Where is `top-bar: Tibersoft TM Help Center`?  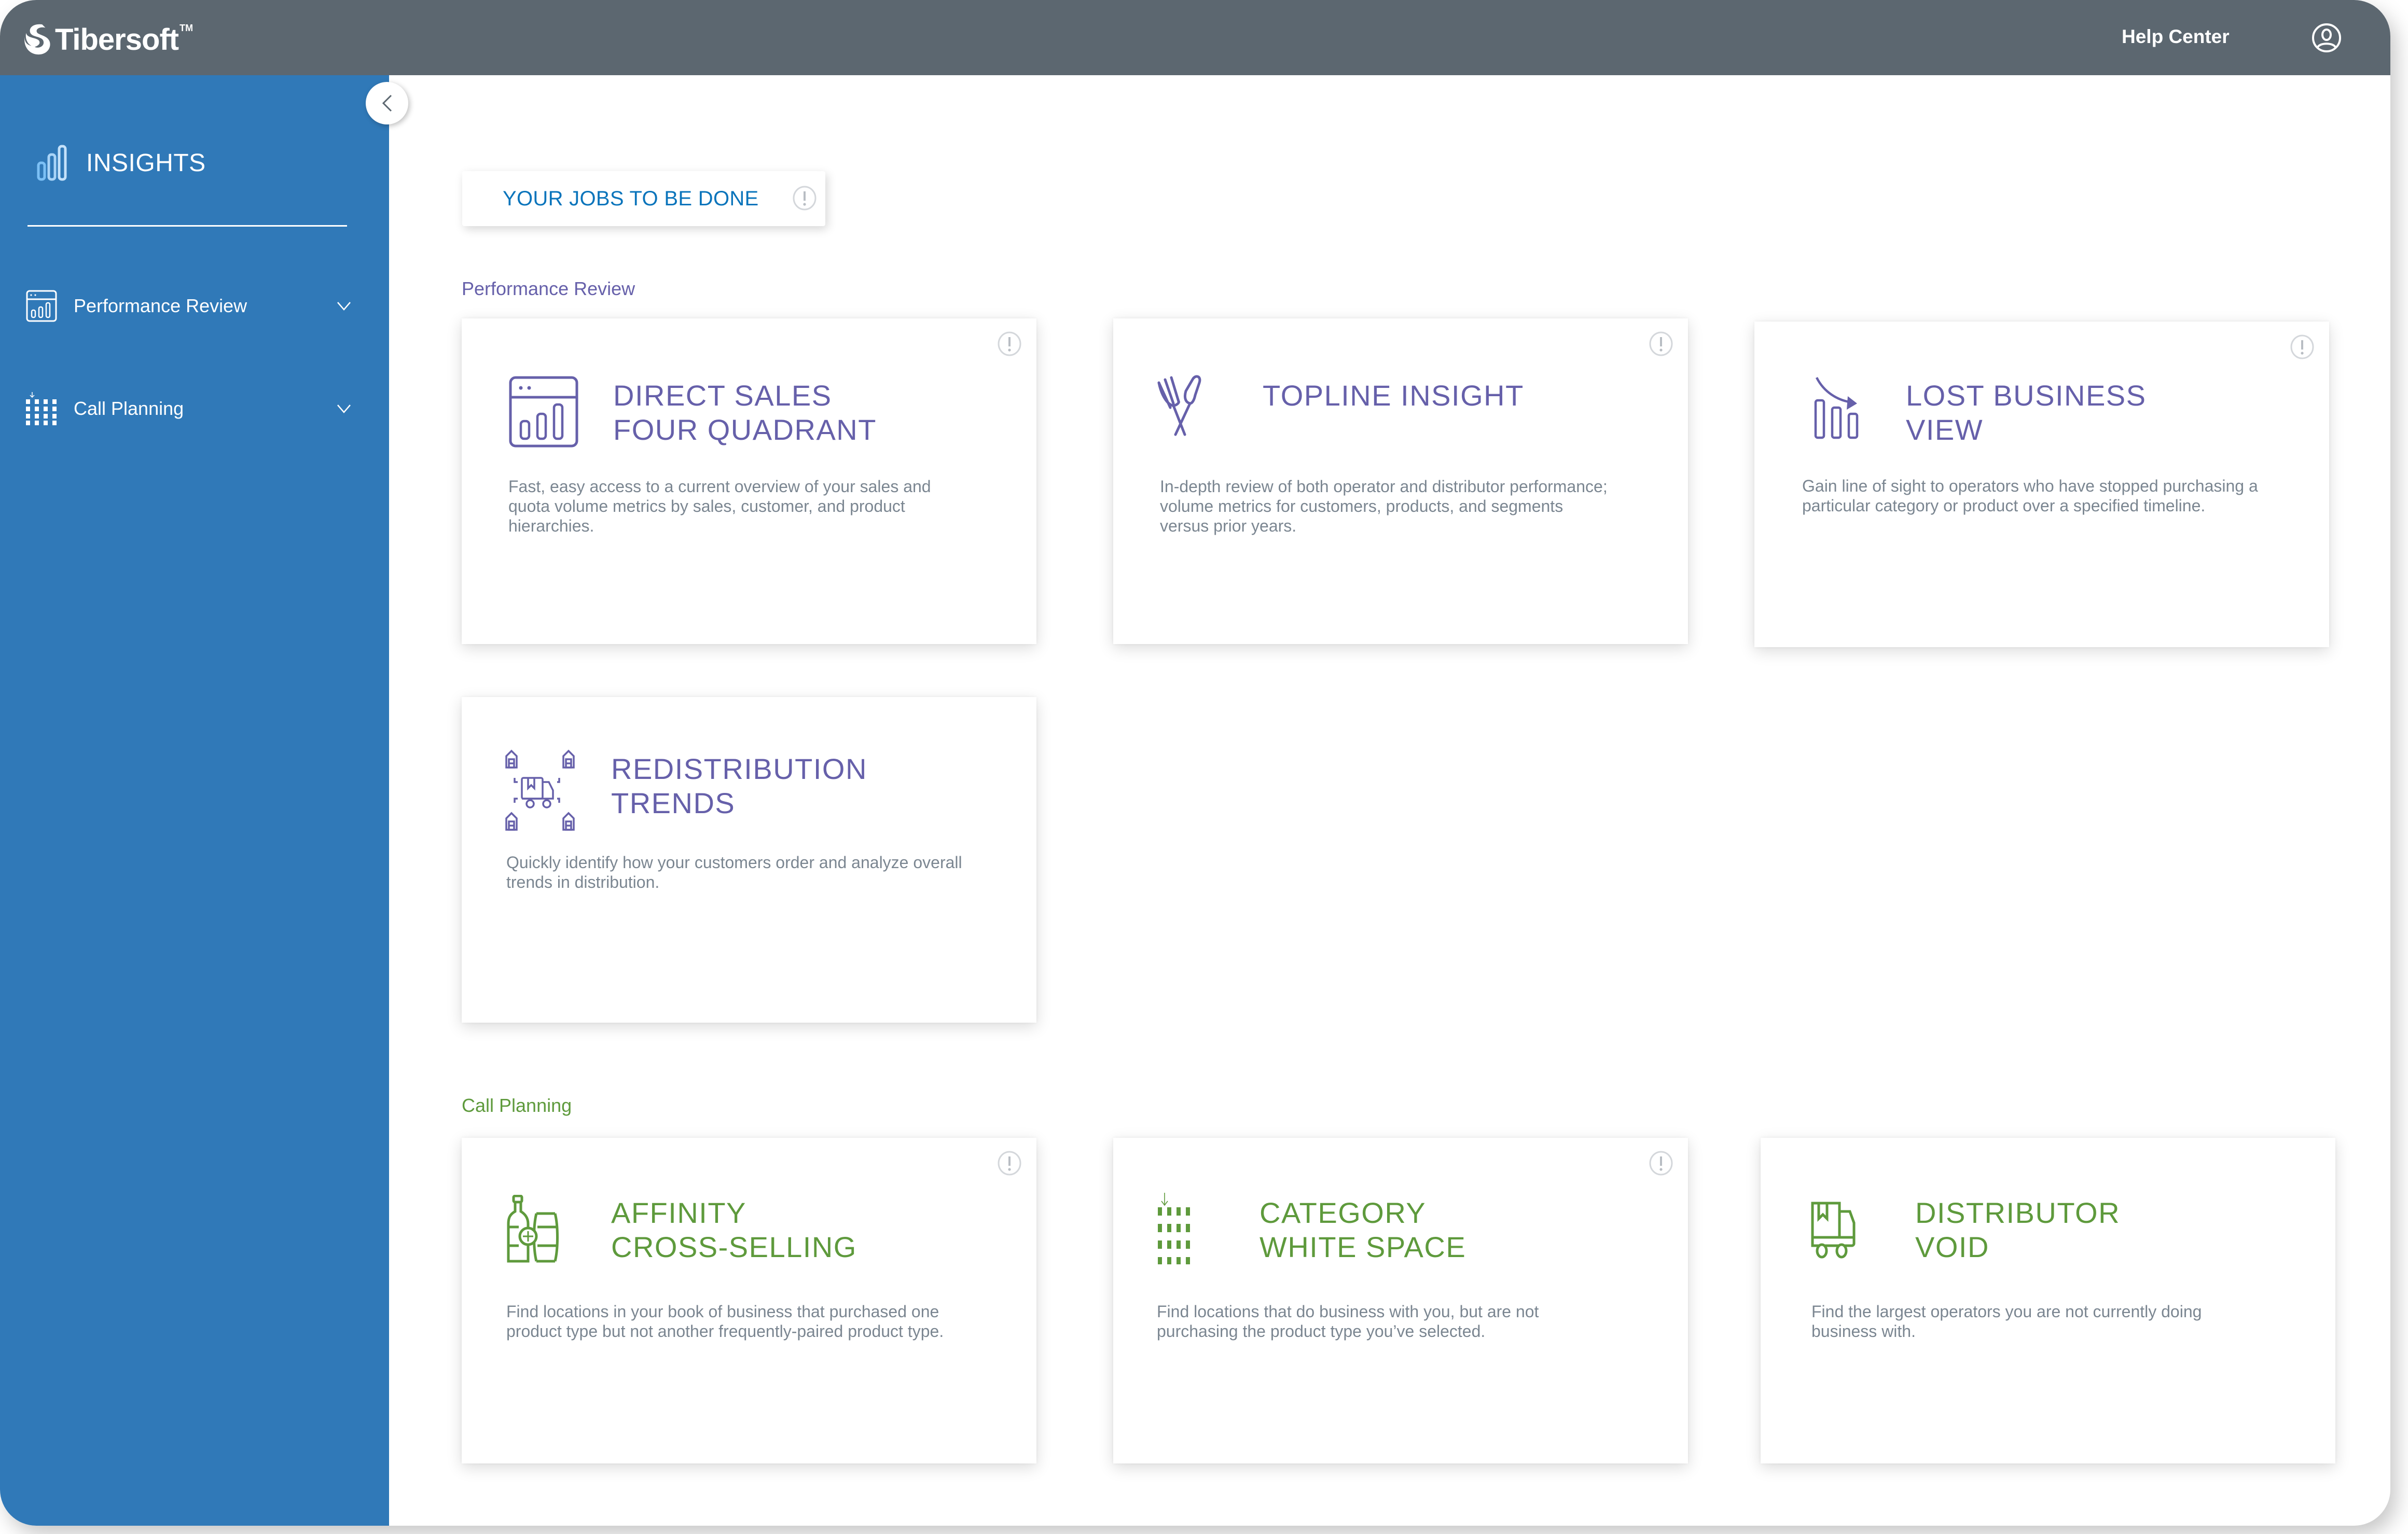 top-bar: Tibersoft TM Help Center is located at coordinates (1195, 37).